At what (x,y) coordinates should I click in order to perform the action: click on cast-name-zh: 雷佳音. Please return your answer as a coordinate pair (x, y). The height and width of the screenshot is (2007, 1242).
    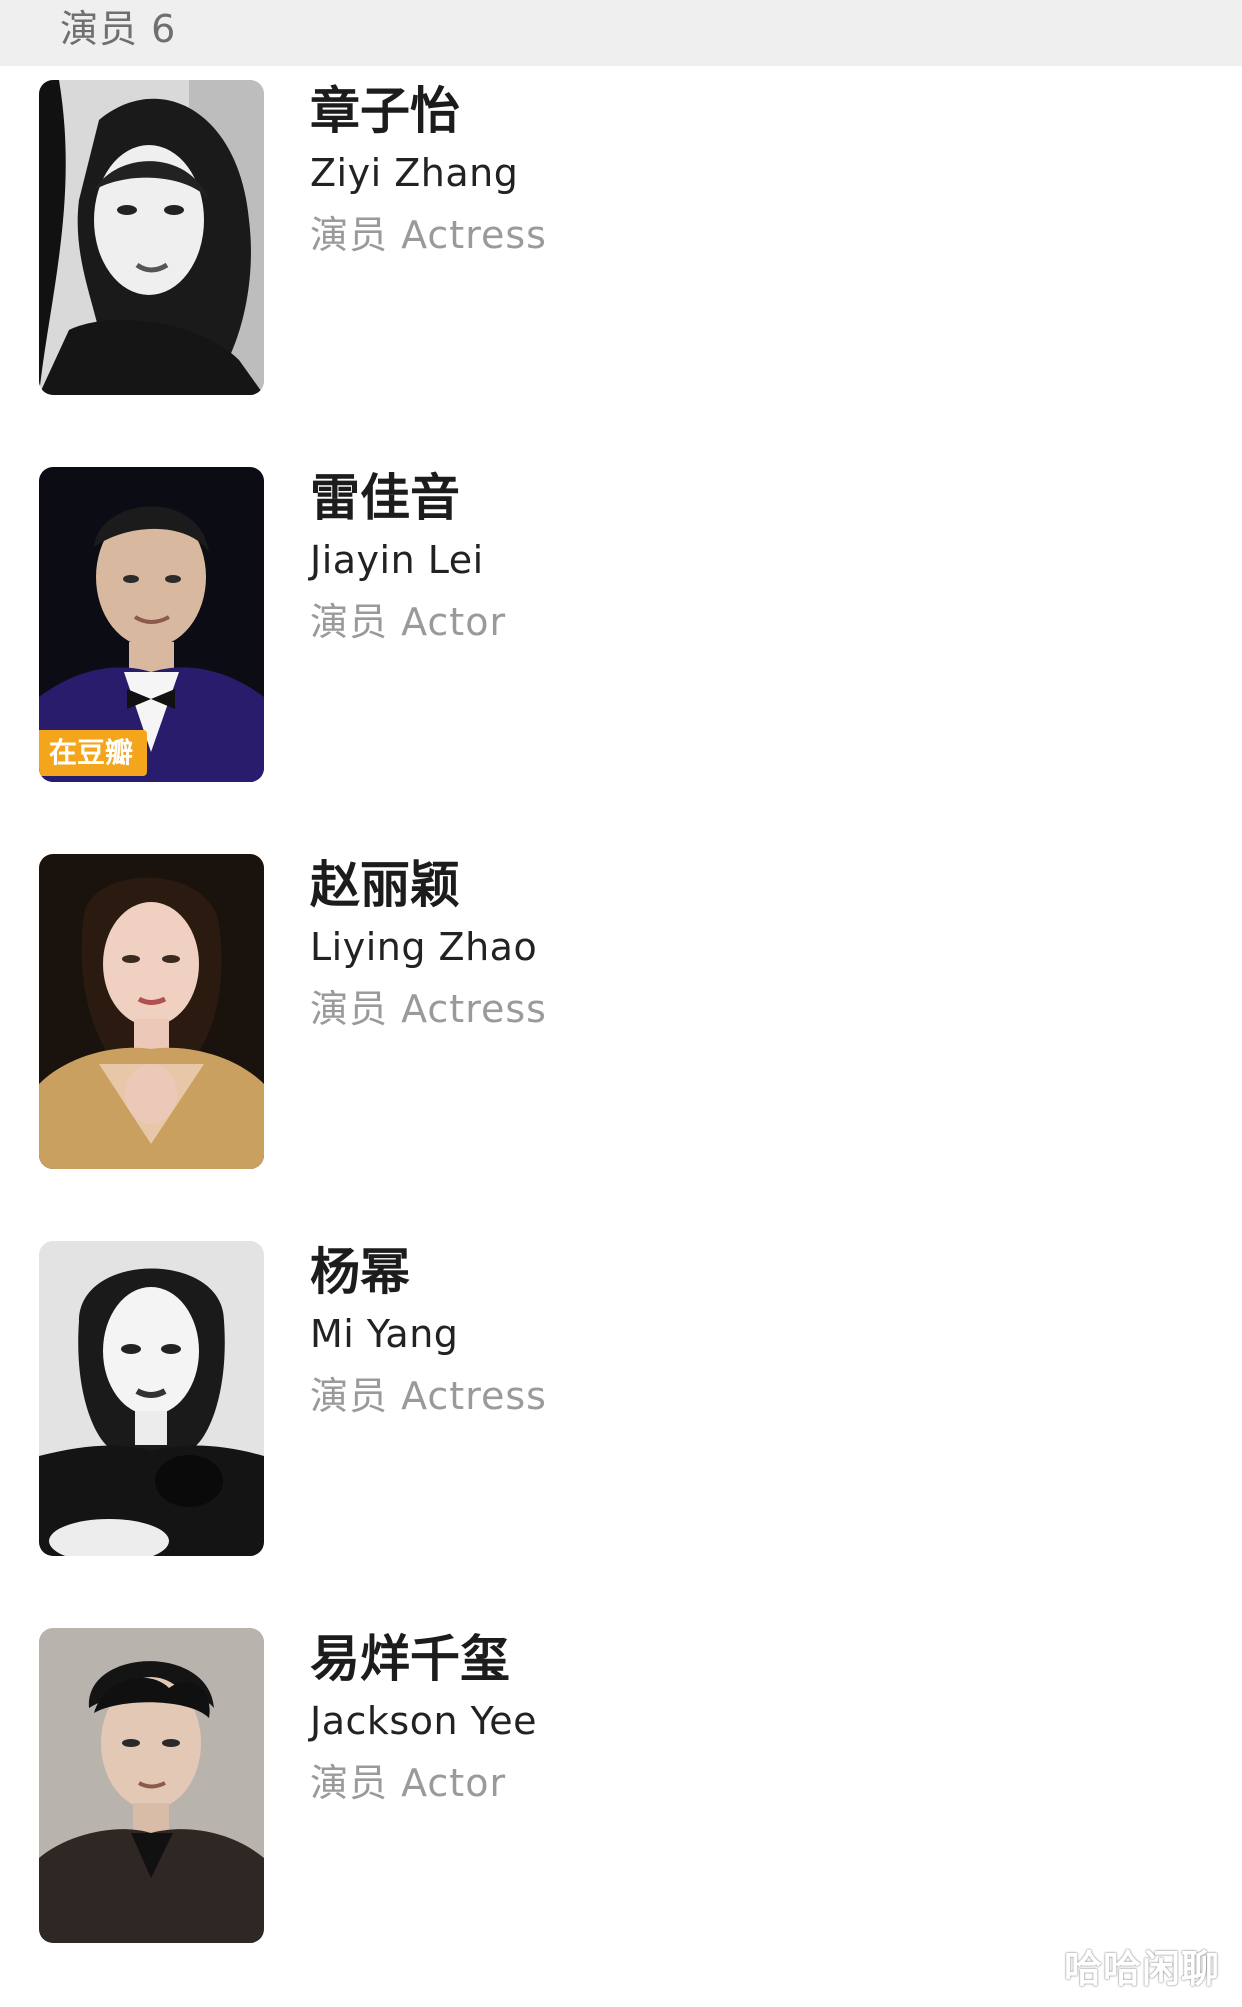
    Looking at the image, I should click on (385, 498).